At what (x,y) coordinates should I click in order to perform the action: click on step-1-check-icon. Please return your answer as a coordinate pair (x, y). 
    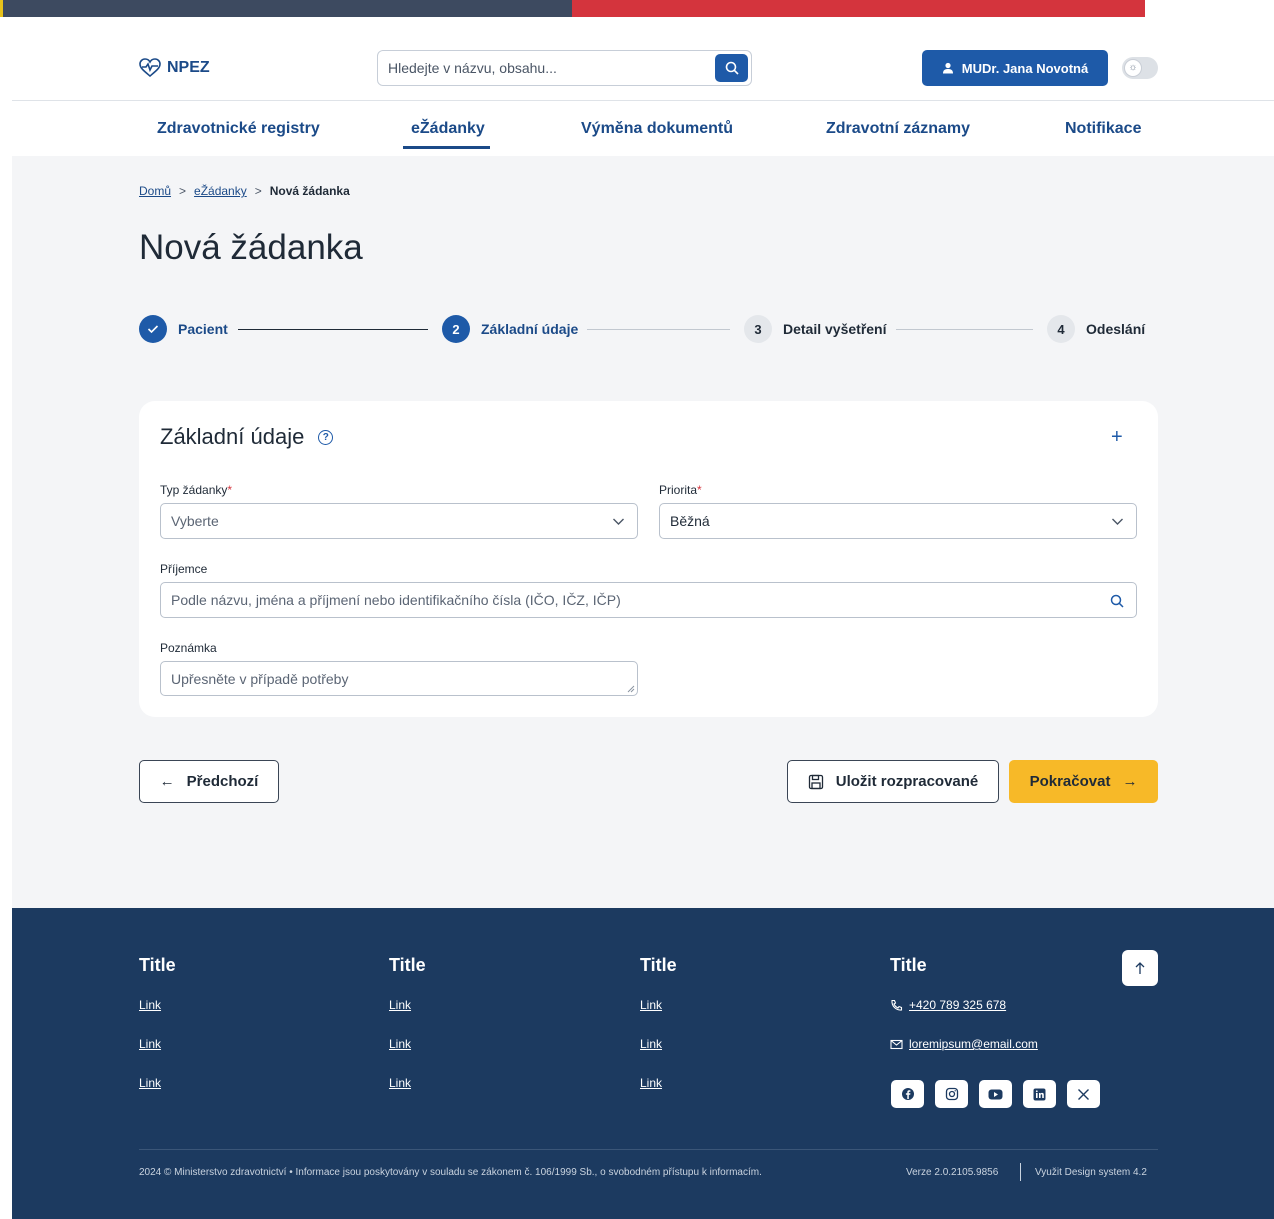
    Looking at the image, I should click on (153, 329).